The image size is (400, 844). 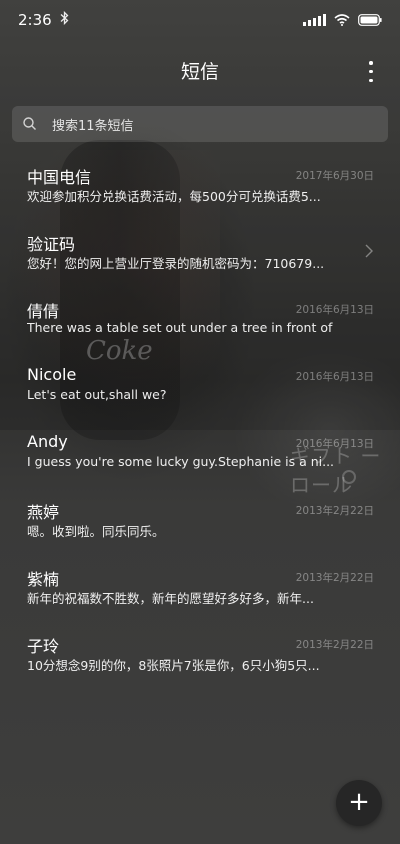 I want to click on conversation-name: 紫楠, so click(x=43, y=579).